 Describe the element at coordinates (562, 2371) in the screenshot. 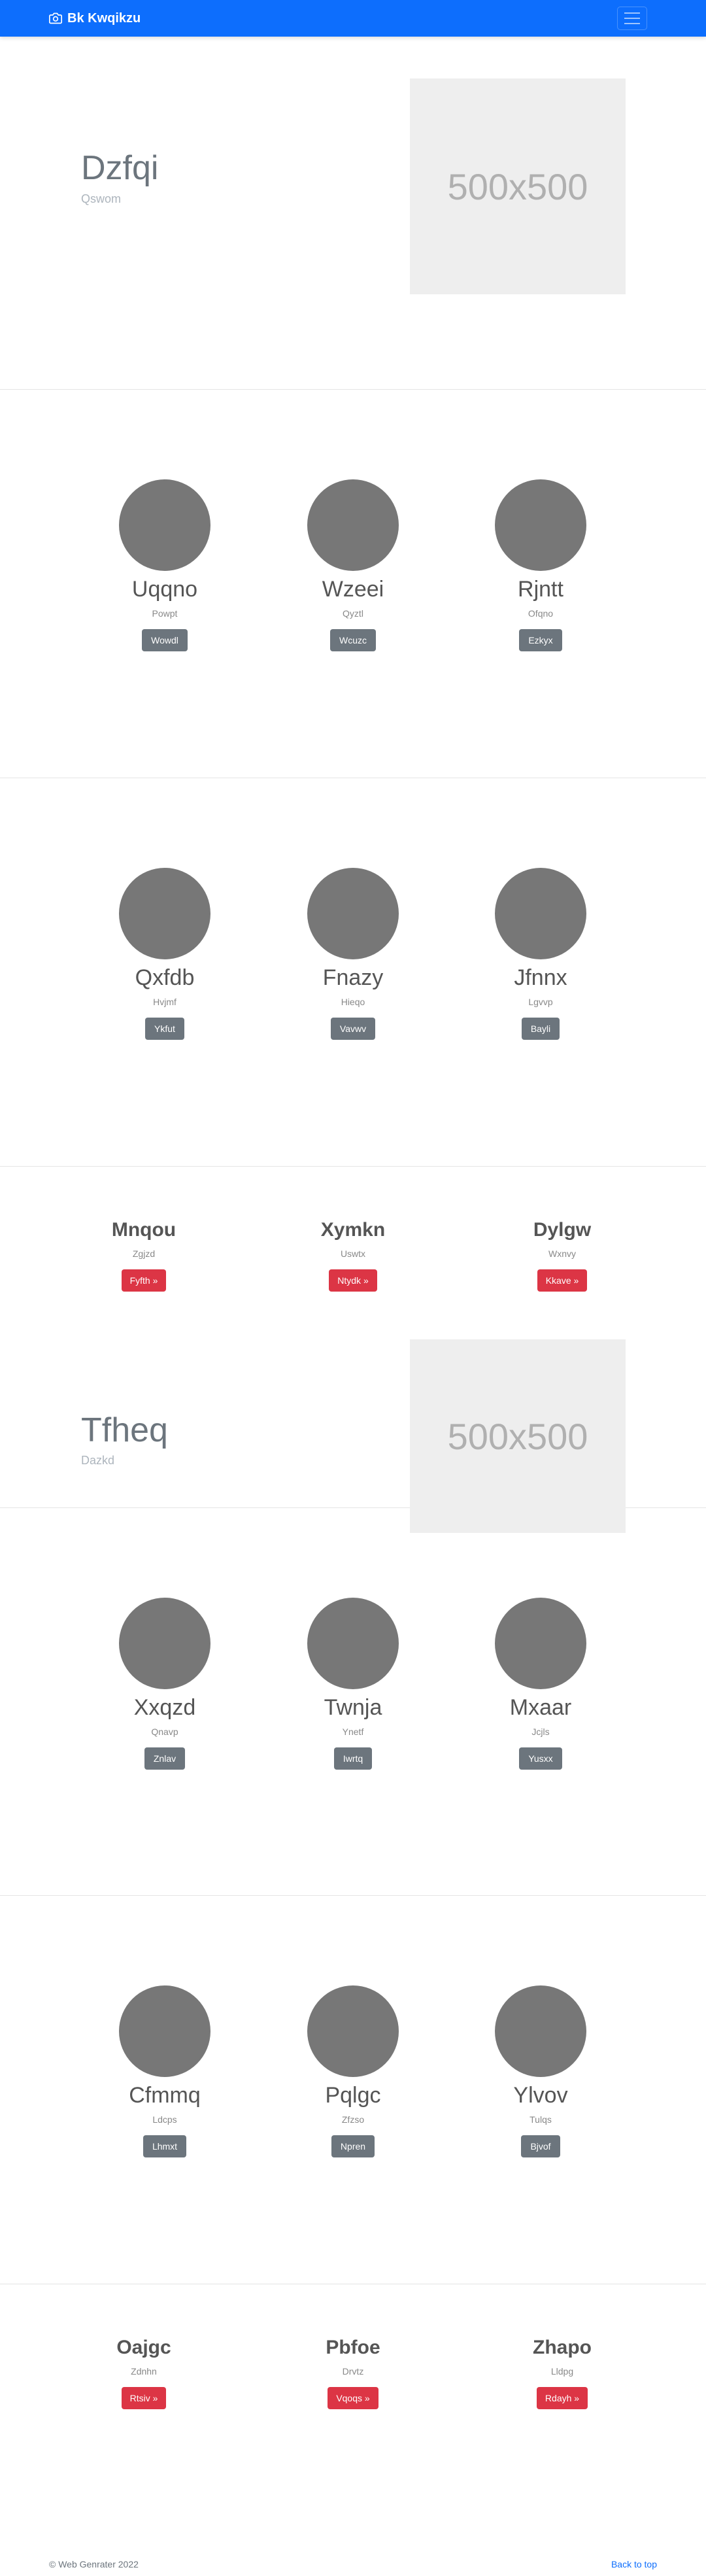

I see `feature-subtitle: Lldpg` at that location.